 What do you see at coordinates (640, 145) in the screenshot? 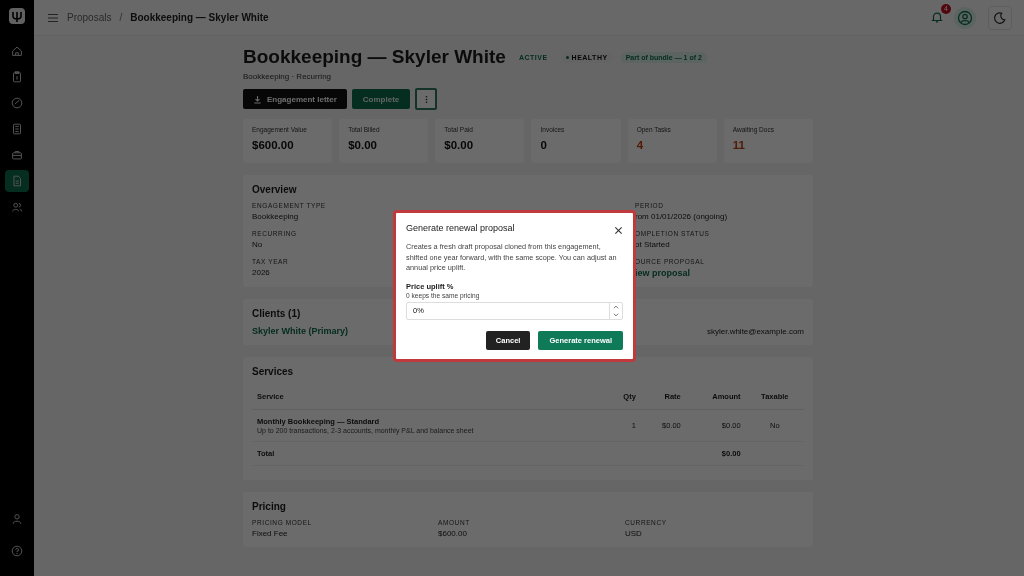
I see `stat-value: 4` at bounding box center [640, 145].